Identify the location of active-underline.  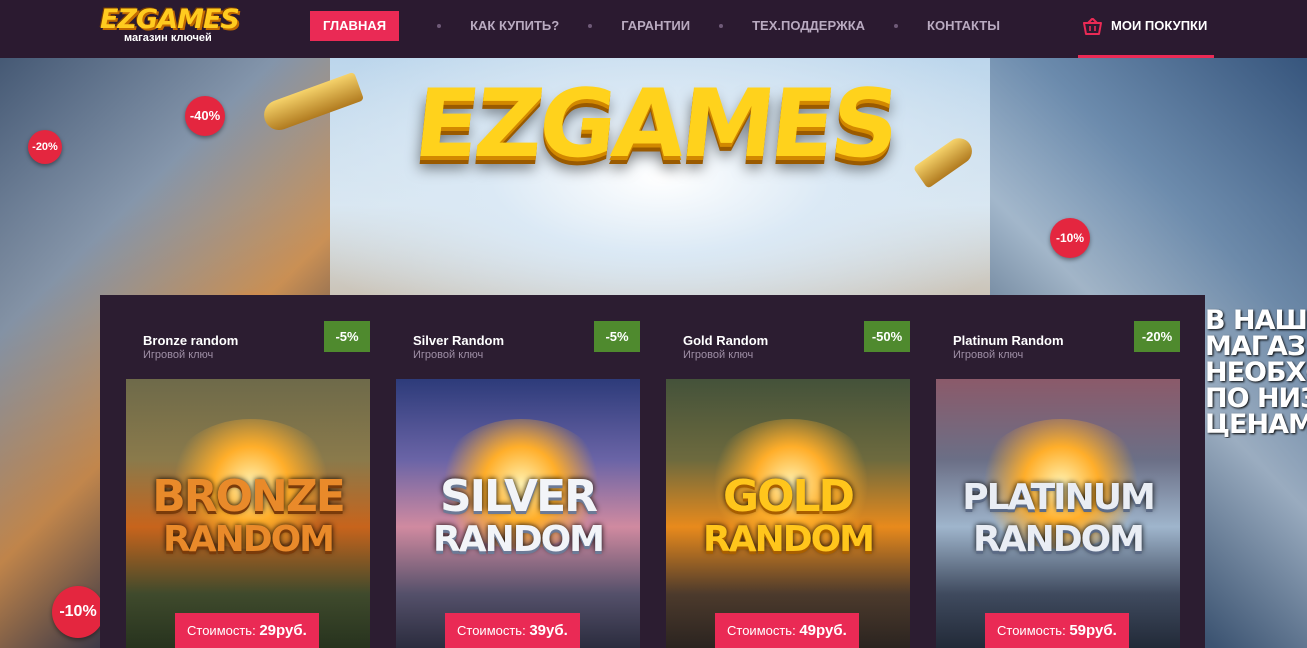
(1146, 56).